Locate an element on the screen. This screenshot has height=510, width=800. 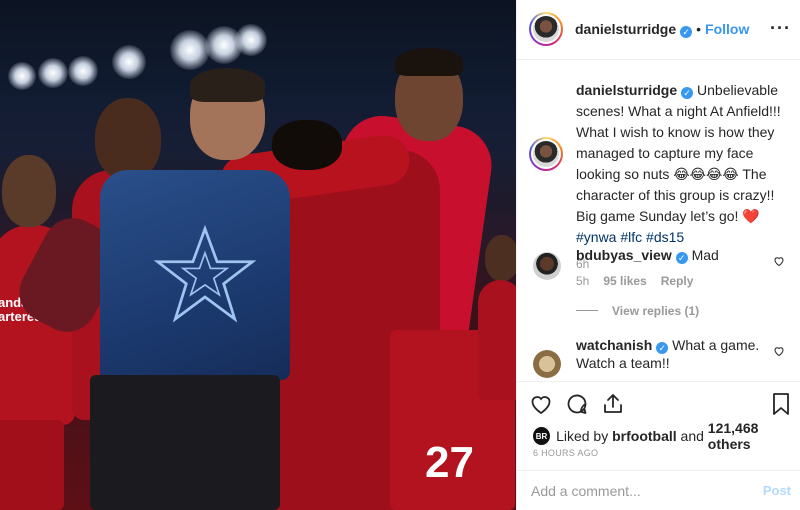
share-icon is located at coordinates (613, 403).